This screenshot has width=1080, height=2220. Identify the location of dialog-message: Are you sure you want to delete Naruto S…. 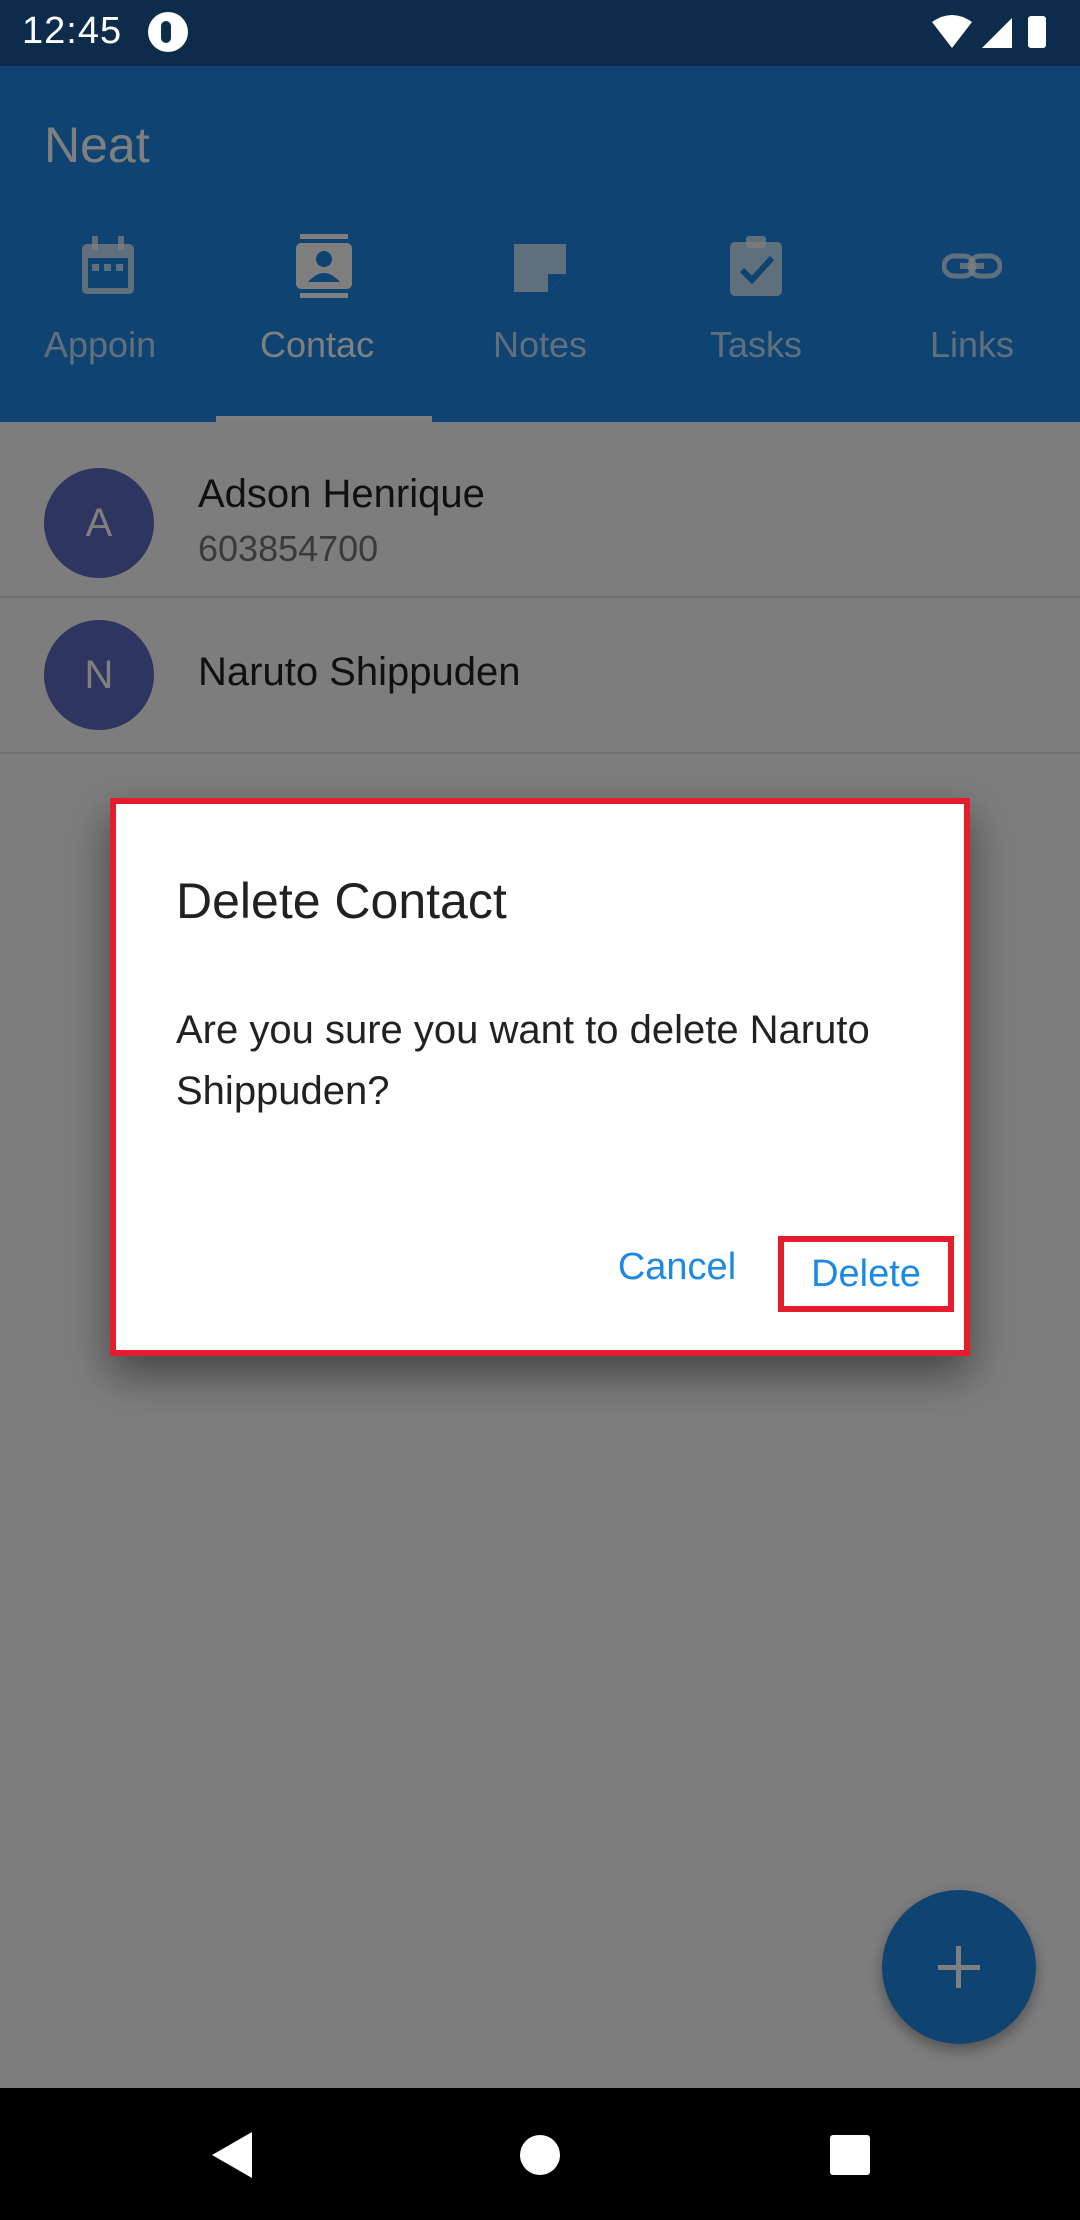
(523, 1060).